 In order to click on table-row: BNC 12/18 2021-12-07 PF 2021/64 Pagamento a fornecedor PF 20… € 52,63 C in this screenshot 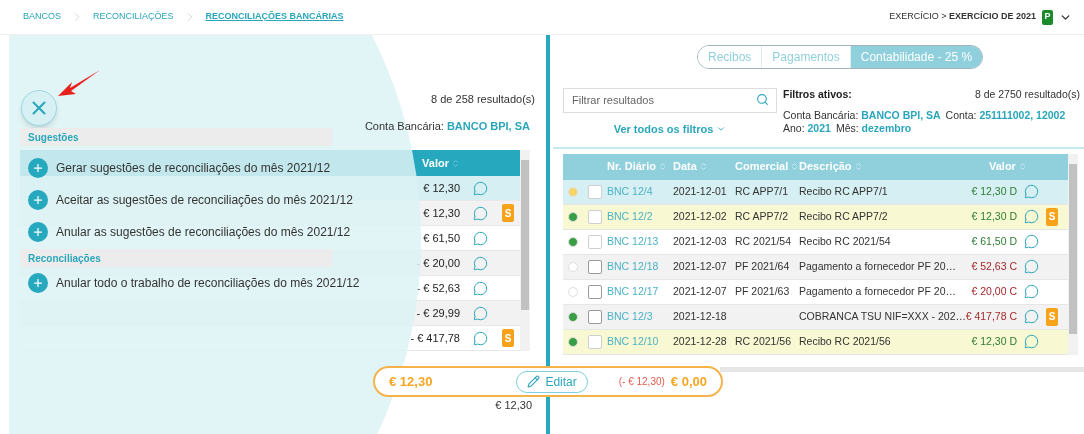, I will do `click(815, 267)`.